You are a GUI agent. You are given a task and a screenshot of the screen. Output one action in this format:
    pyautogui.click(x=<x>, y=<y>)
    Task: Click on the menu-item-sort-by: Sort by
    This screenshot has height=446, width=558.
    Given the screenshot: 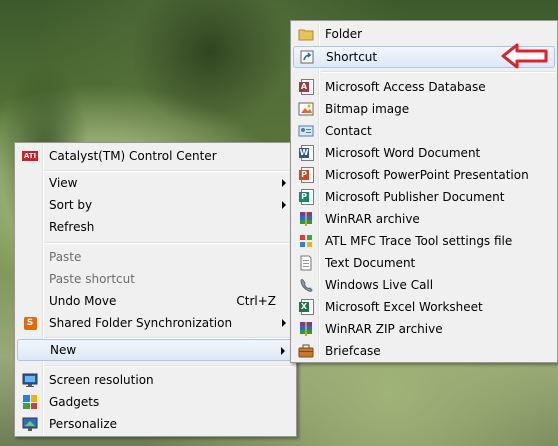 What is the action you would take?
    pyautogui.click(x=155, y=205)
    